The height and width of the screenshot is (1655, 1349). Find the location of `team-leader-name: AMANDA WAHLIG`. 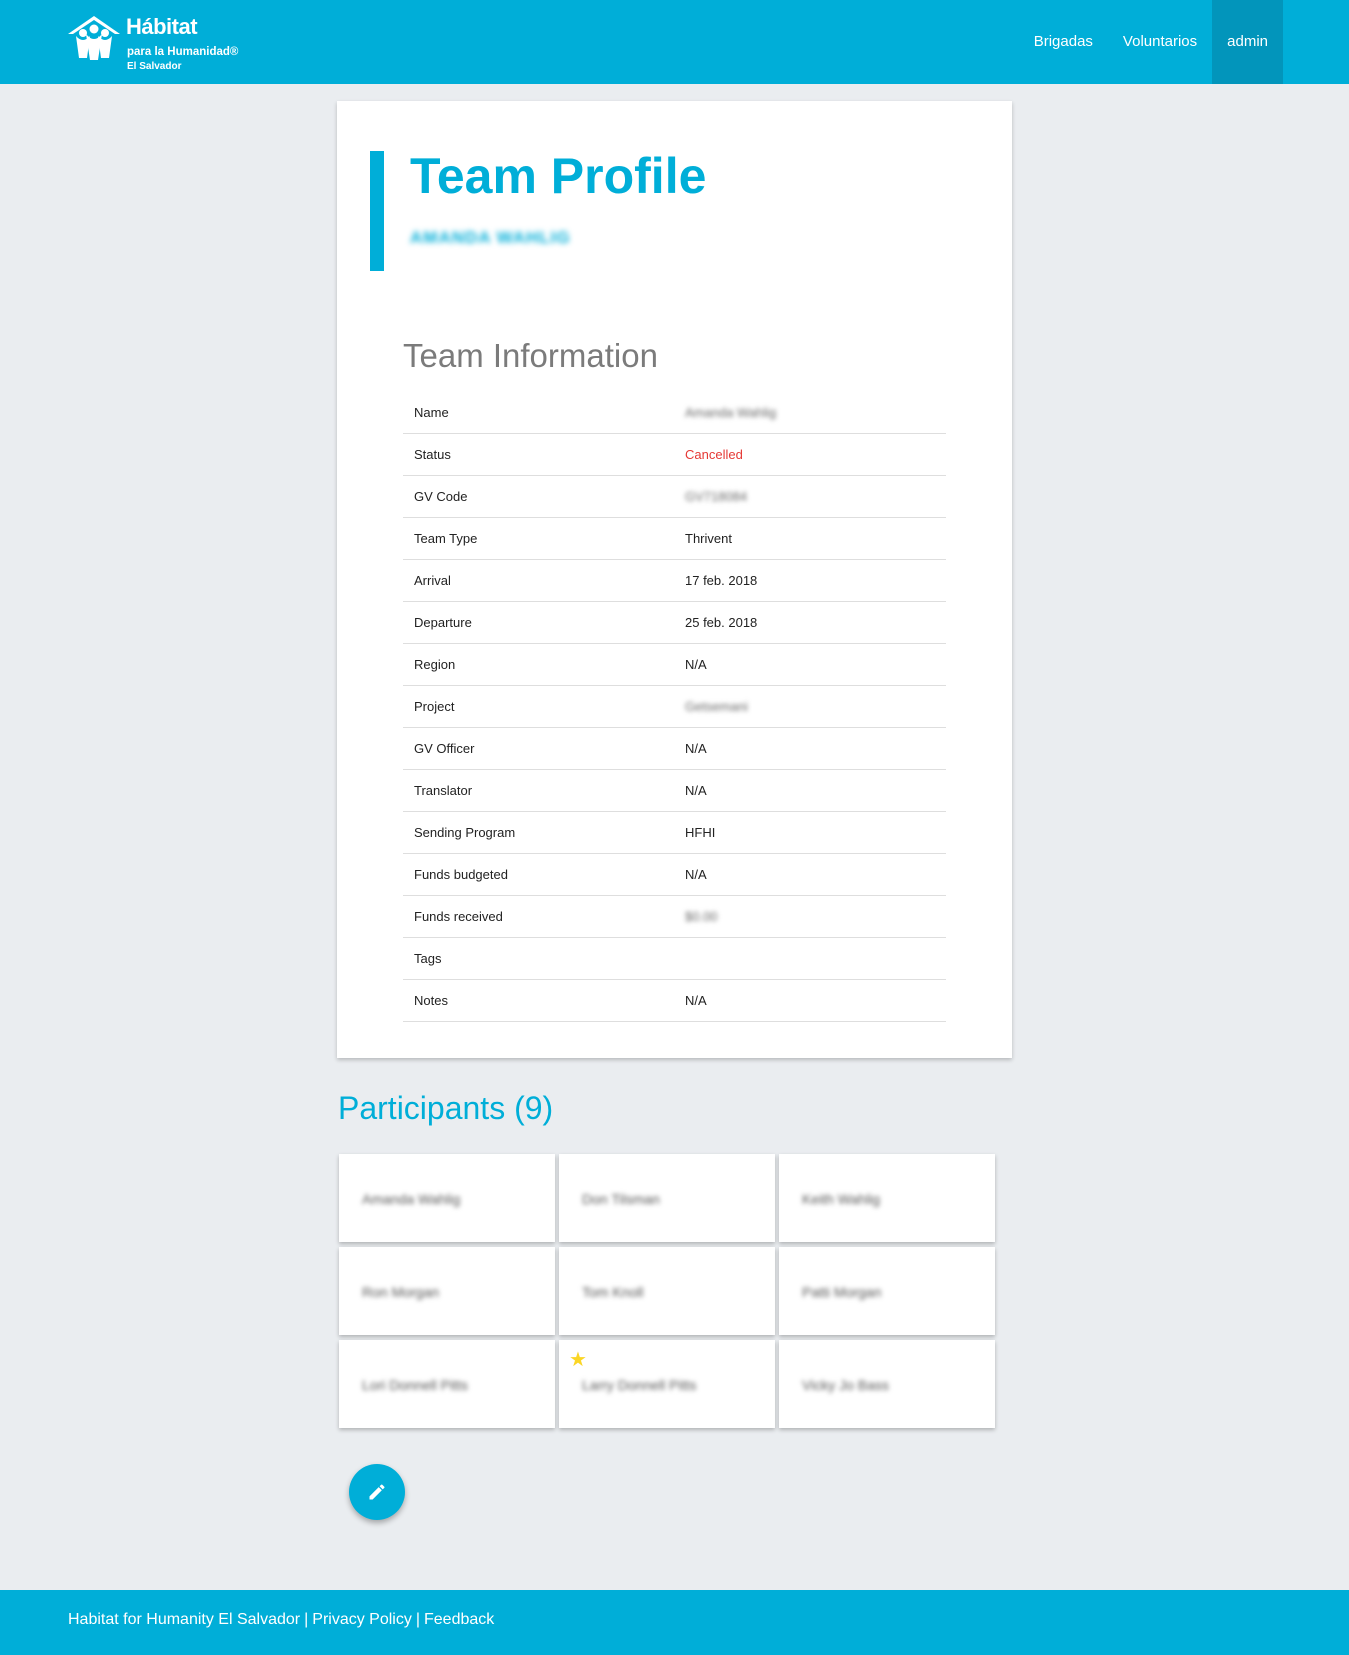

team-leader-name: AMANDA WAHLIG is located at coordinates (490, 237).